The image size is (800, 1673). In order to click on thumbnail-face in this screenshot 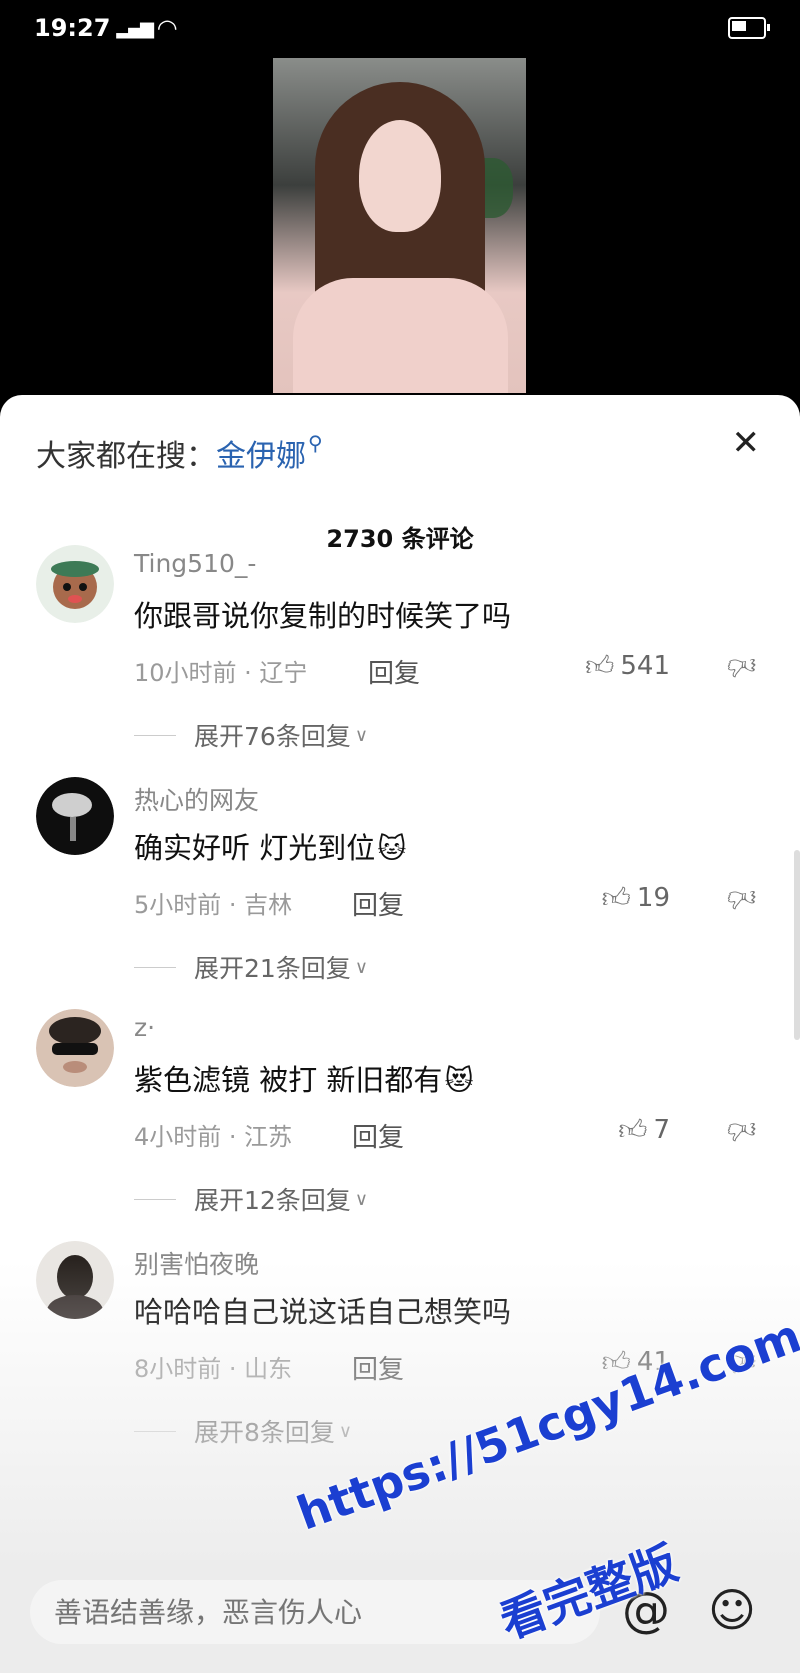, I will do `click(400, 176)`.